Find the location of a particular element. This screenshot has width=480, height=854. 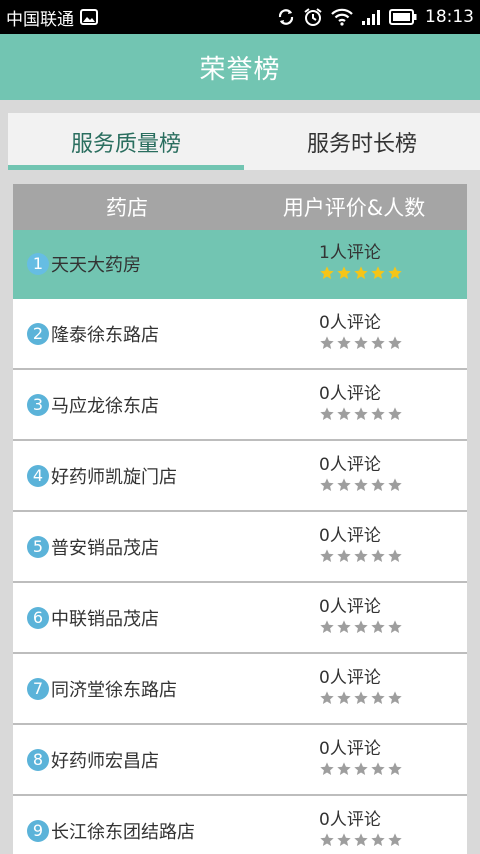

table-row: 6 中联销品茂店 0人评论 is located at coordinates (240, 618).